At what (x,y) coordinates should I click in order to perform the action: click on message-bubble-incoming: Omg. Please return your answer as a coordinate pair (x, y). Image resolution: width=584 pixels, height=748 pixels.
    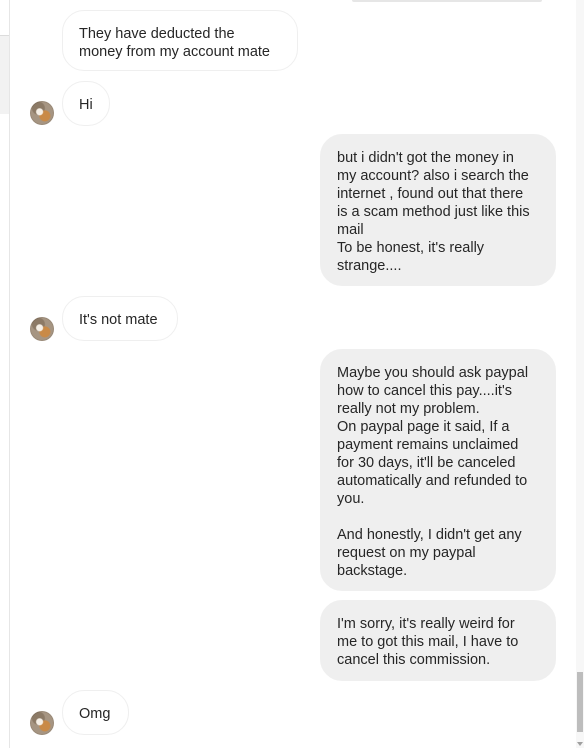
    Looking at the image, I should click on (95, 712).